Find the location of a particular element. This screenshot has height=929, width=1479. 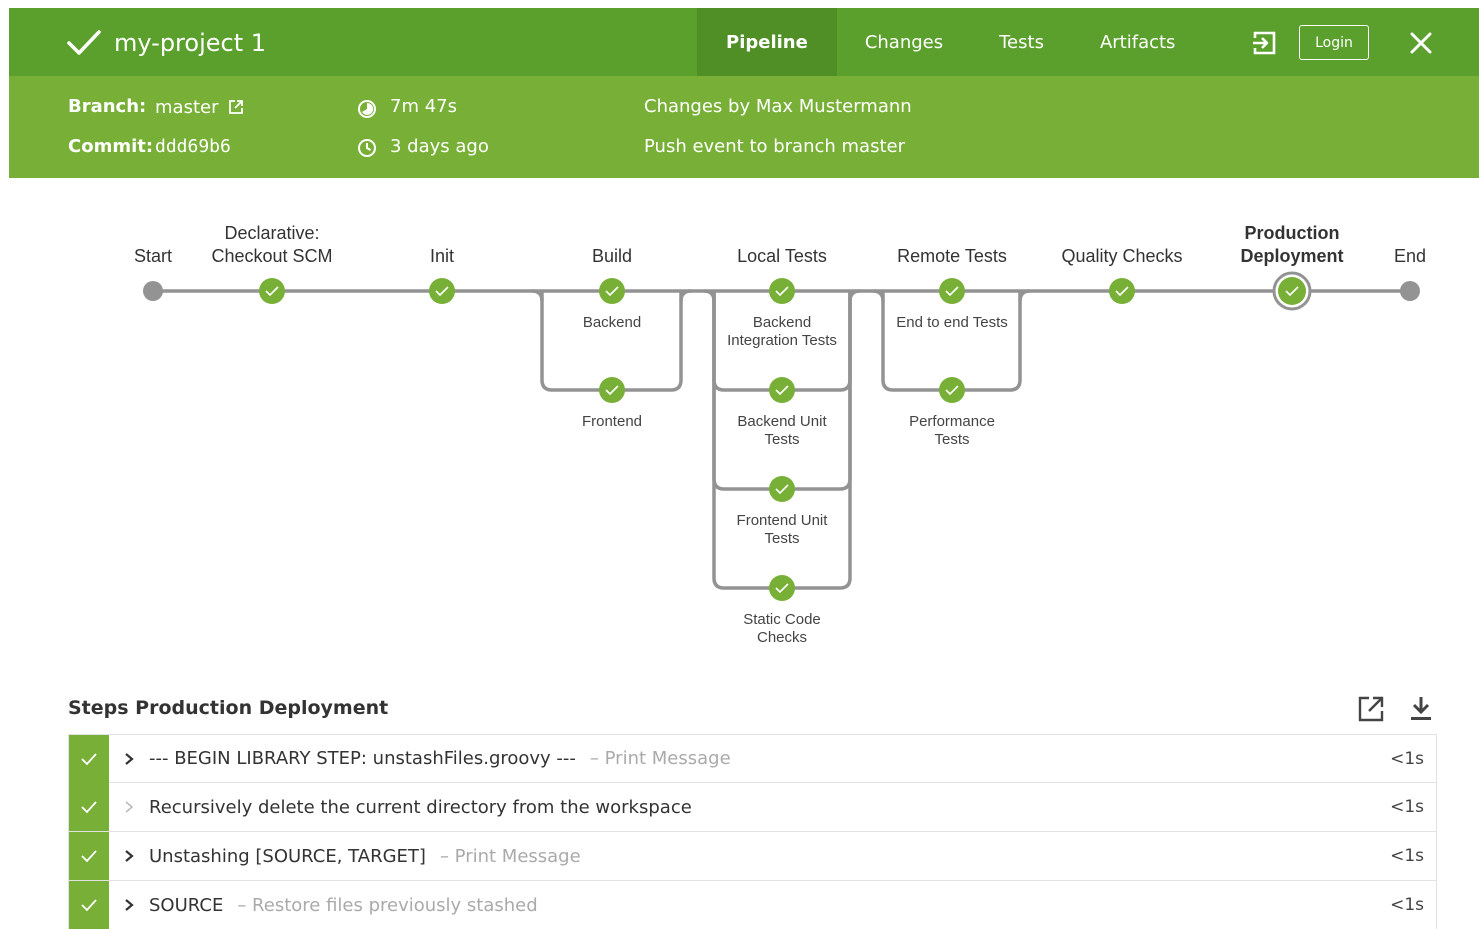

stage-label: Checkout SCM is located at coordinates (271, 256).